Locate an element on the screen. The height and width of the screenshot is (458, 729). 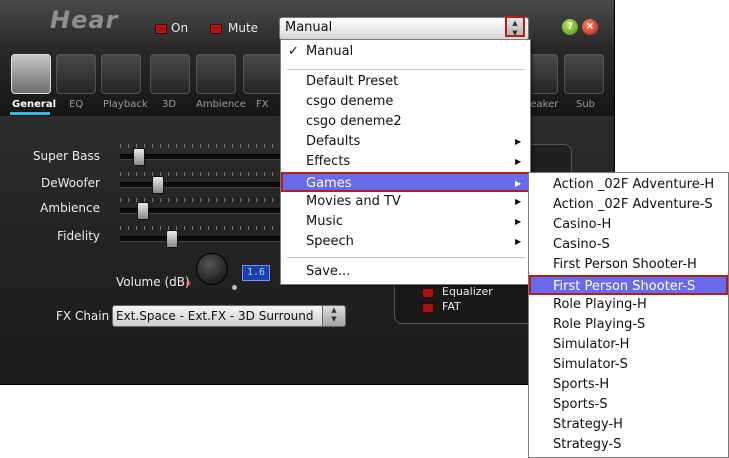
playback-tab-icon is located at coordinates (121, 74).